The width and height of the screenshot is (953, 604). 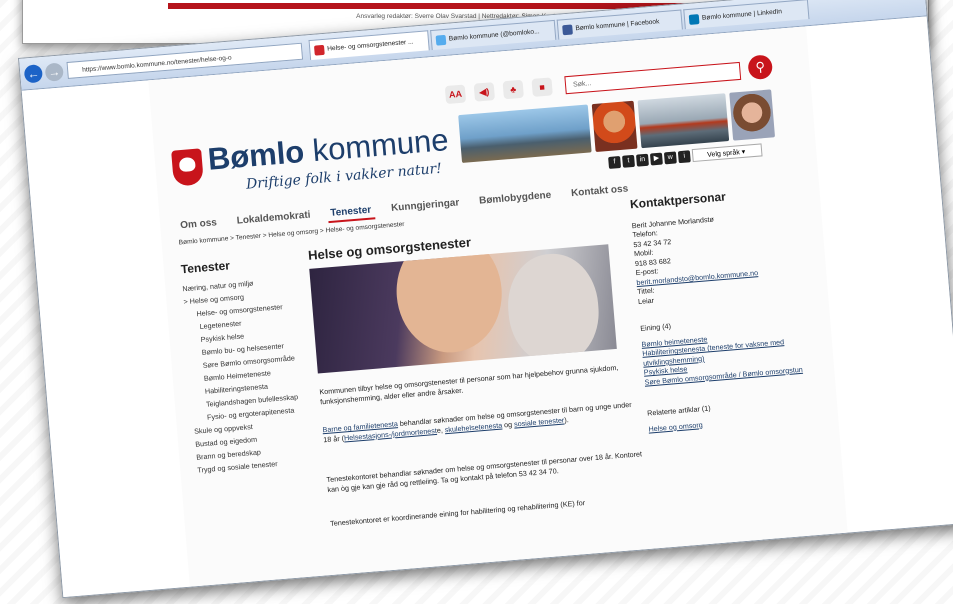 What do you see at coordinates (567, 30) in the screenshot?
I see `facebook-icon` at bounding box center [567, 30].